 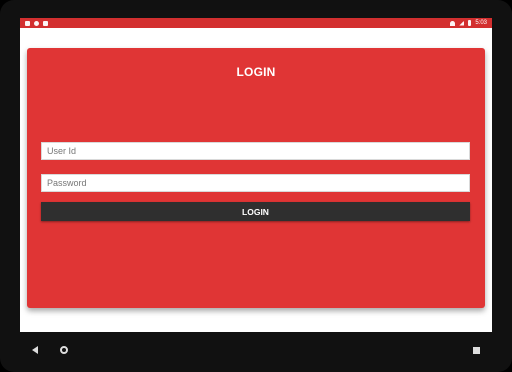 I want to click on user-id-input, so click(x=255, y=151).